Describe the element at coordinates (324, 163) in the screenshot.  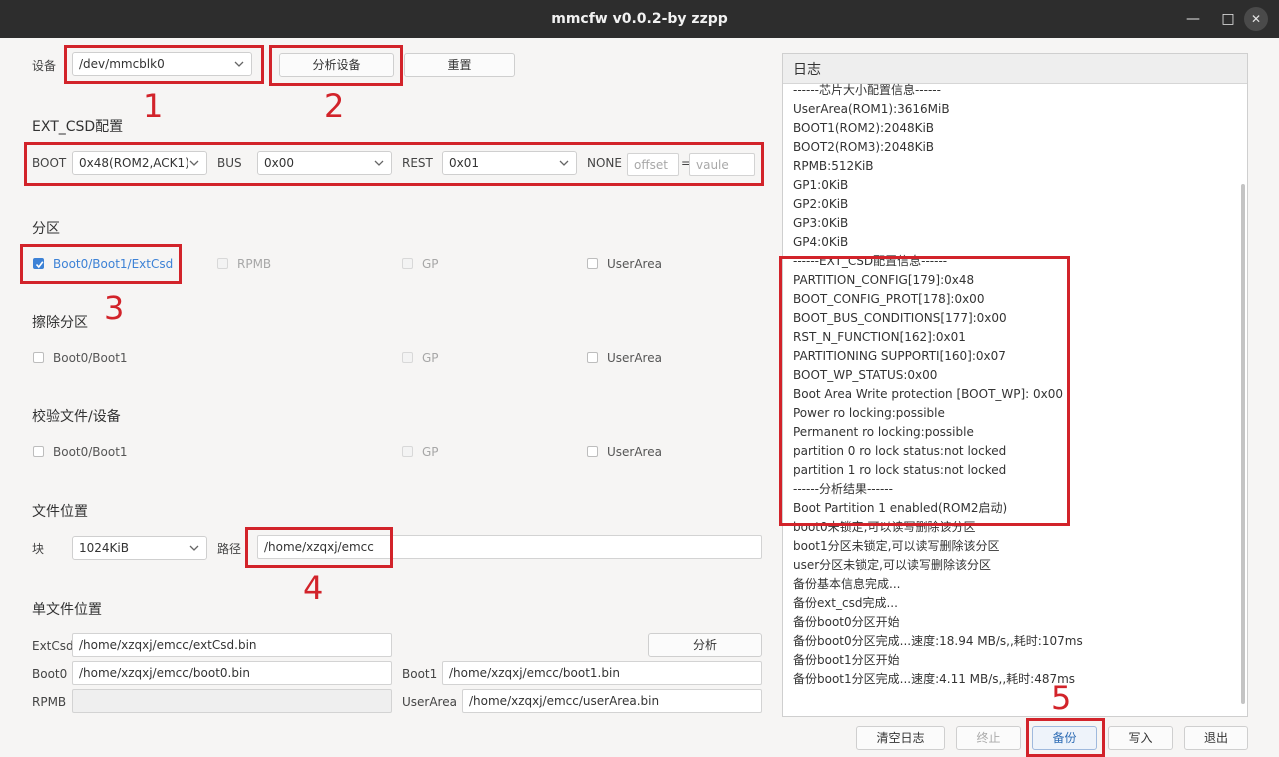
I see `bus-select: 0x00` at that location.